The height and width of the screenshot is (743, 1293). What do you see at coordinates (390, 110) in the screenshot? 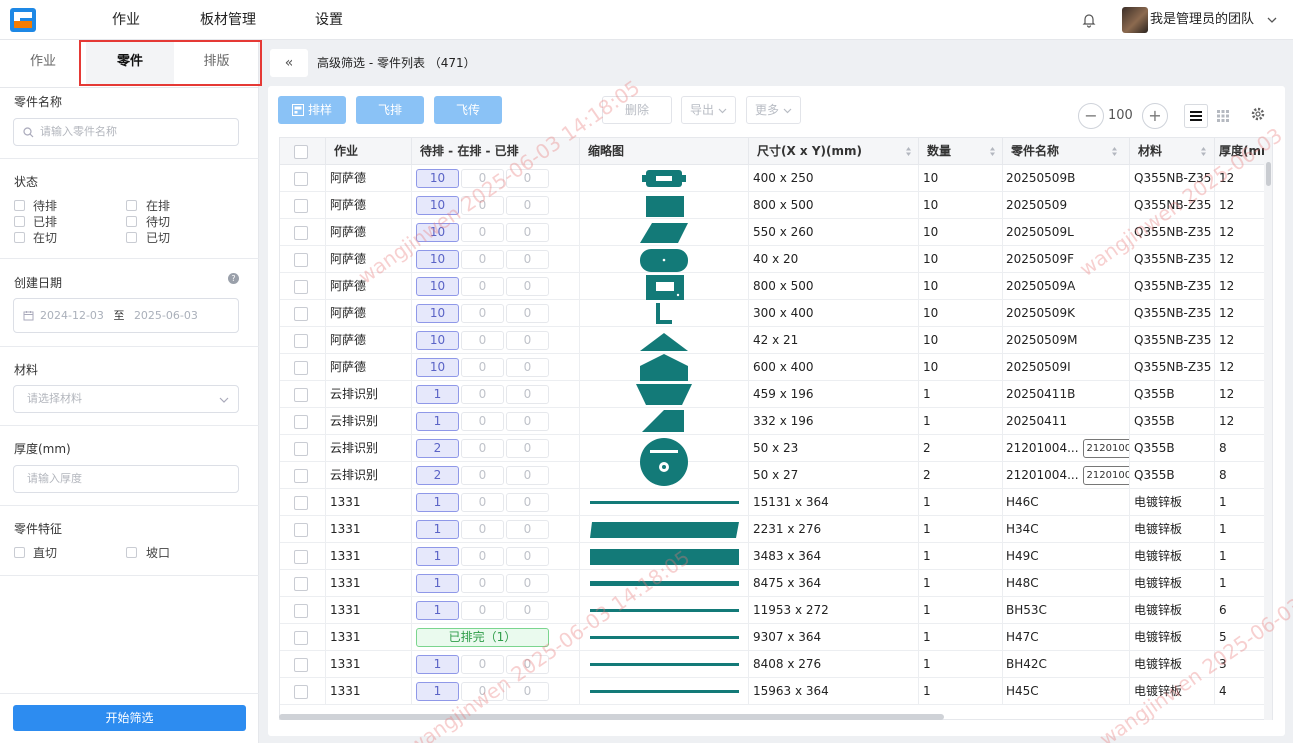
I see `fly-nest-button: 飞排` at bounding box center [390, 110].